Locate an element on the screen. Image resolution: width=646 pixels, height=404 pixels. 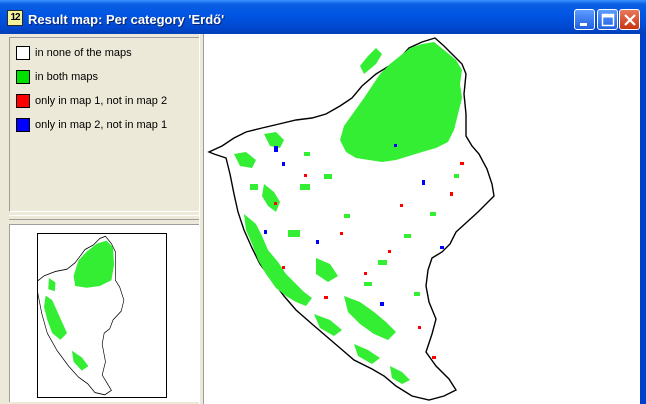
minimize-icon is located at coordinates (583, 24).